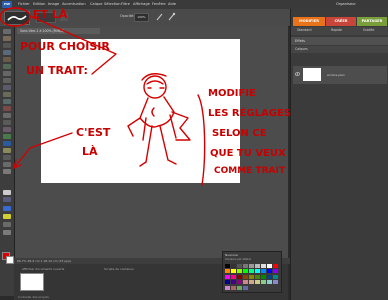  I want to click on highlight-circle, so click(15, 17).